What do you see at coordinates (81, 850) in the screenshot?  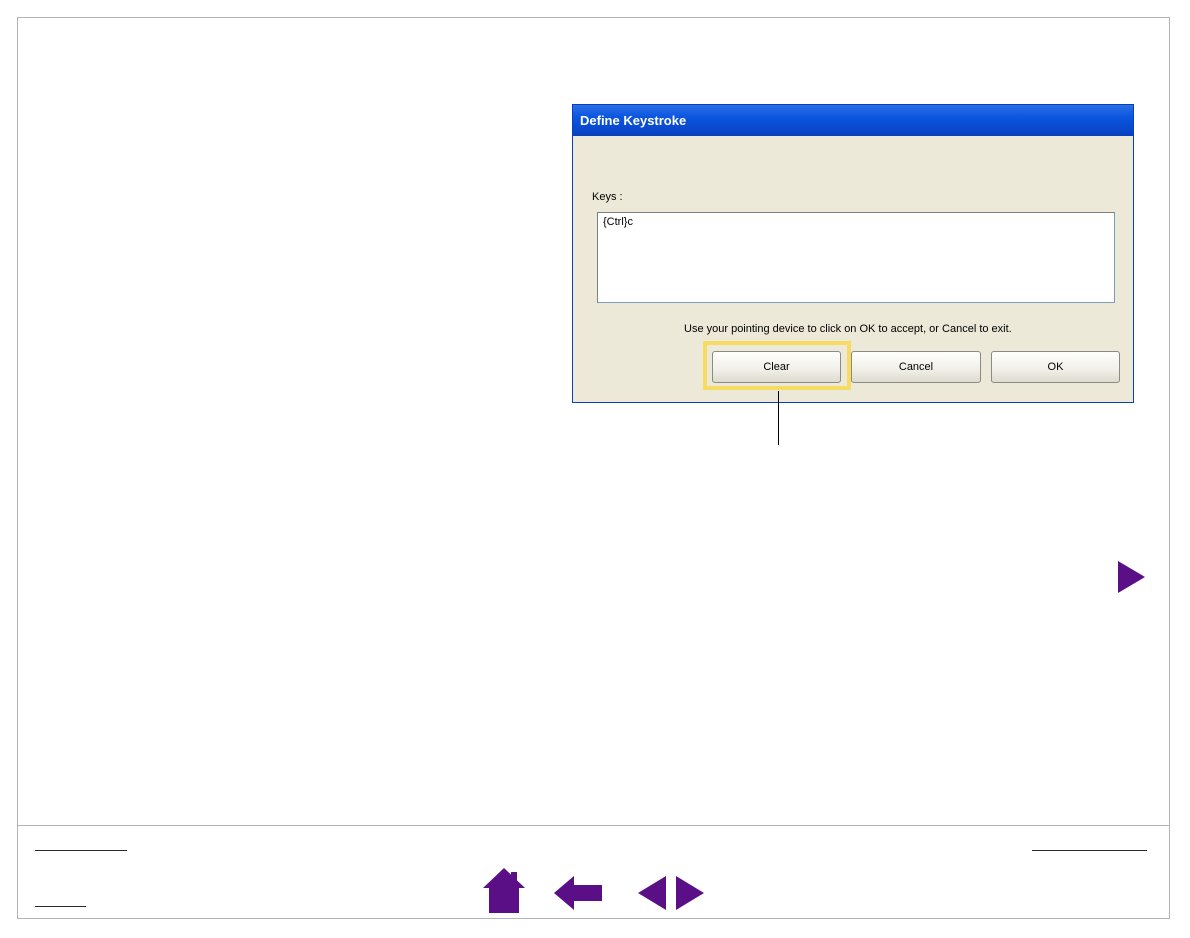 I see `contents-link` at bounding box center [81, 850].